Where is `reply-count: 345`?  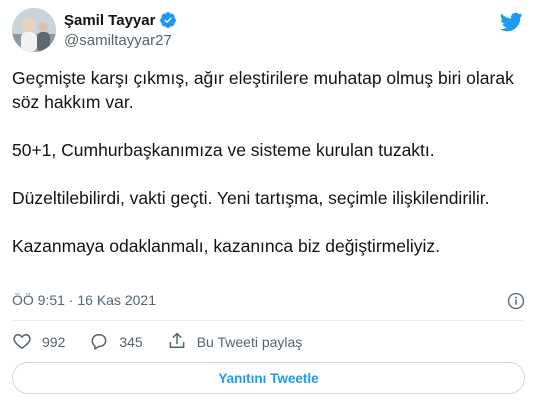 reply-count: 345 is located at coordinates (131, 342).